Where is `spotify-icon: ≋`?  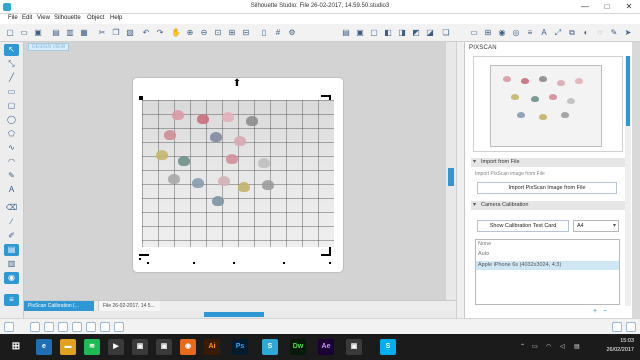
spotify-icon: ≋ is located at coordinates (92, 347).